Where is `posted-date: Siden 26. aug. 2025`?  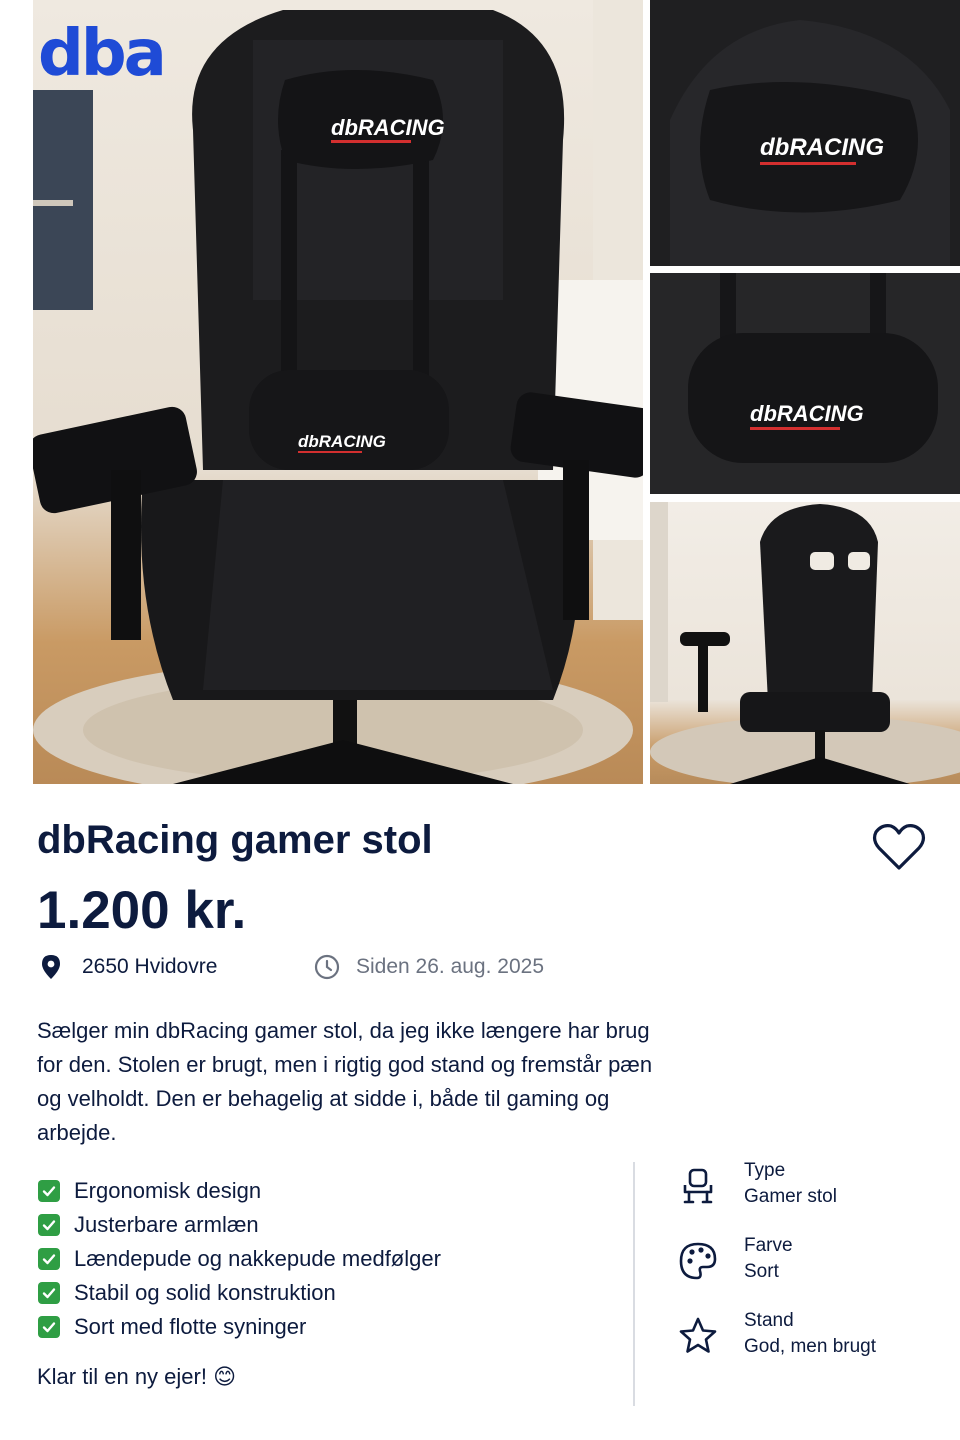
posted-date: Siden 26. aug. 2025 is located at coordinates (429, 967).